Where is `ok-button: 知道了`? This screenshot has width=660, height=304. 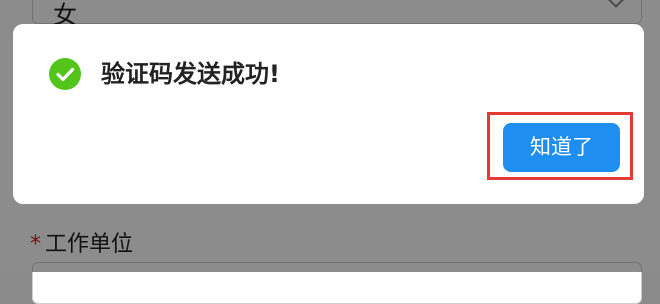
ok-button: 知道了 is located at coordinates (561, 147).